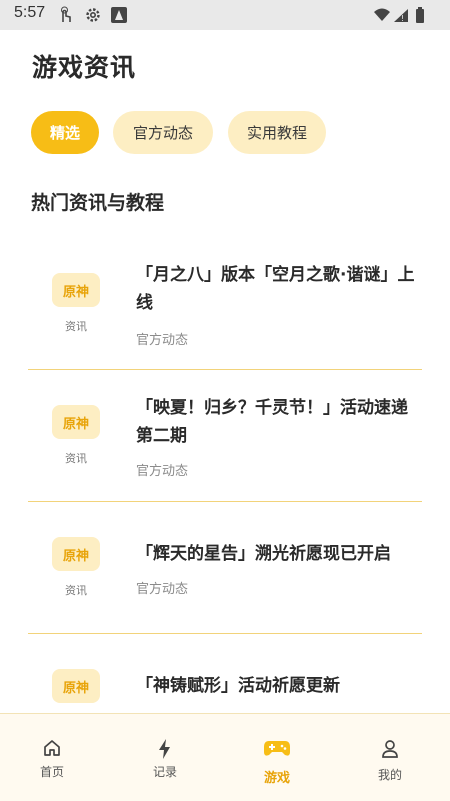 This screenshot has height=801, width=450. Describe the element at coordinates (225, 757) in the screenshot. I see `bottom-nav: 首页 记录 游戏 我的` at that location.